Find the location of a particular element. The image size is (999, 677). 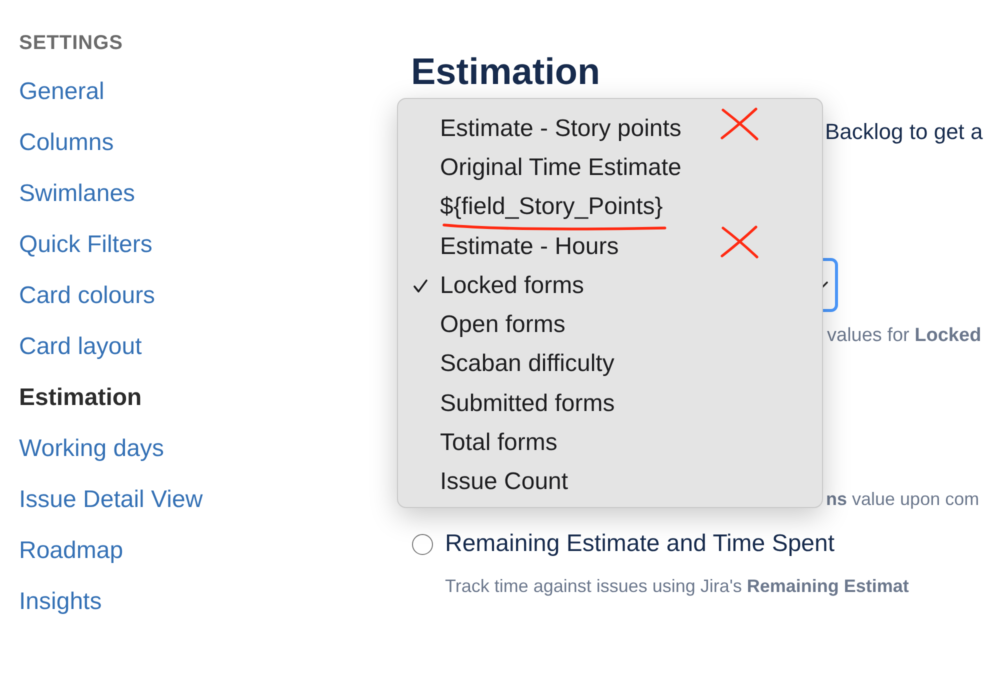

radio-description: Track time against issues using Jira's Remaining Estimat is located at coordinates (677, 586).